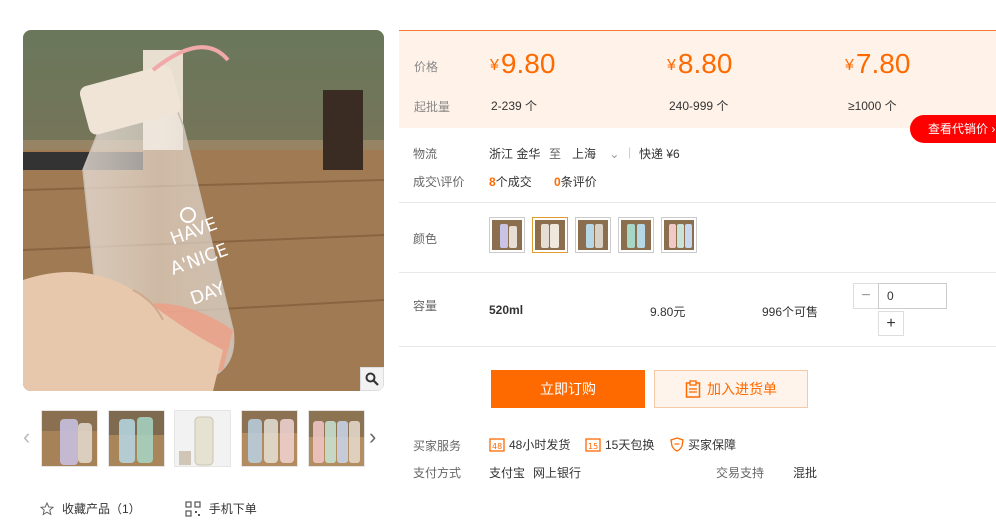 The image size is (996, 522). Describe the element at coordinates (878, 63) in the screenshot. I see `tier-price-3: ¥7.80` at that location.